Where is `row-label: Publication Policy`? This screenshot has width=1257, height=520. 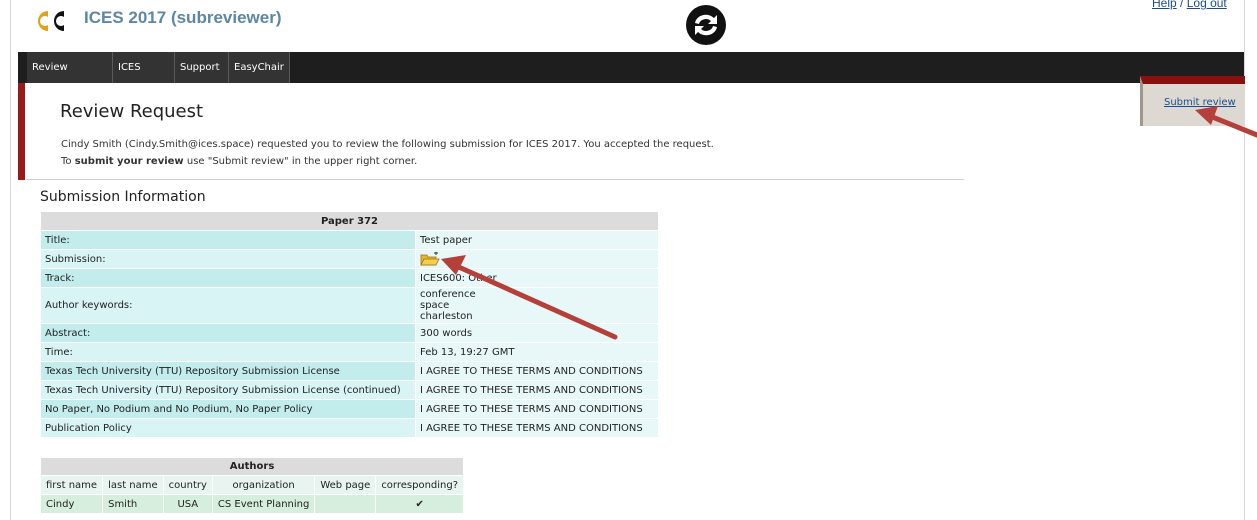
row-label: Publication Policy is located at coordinates (228, 428).